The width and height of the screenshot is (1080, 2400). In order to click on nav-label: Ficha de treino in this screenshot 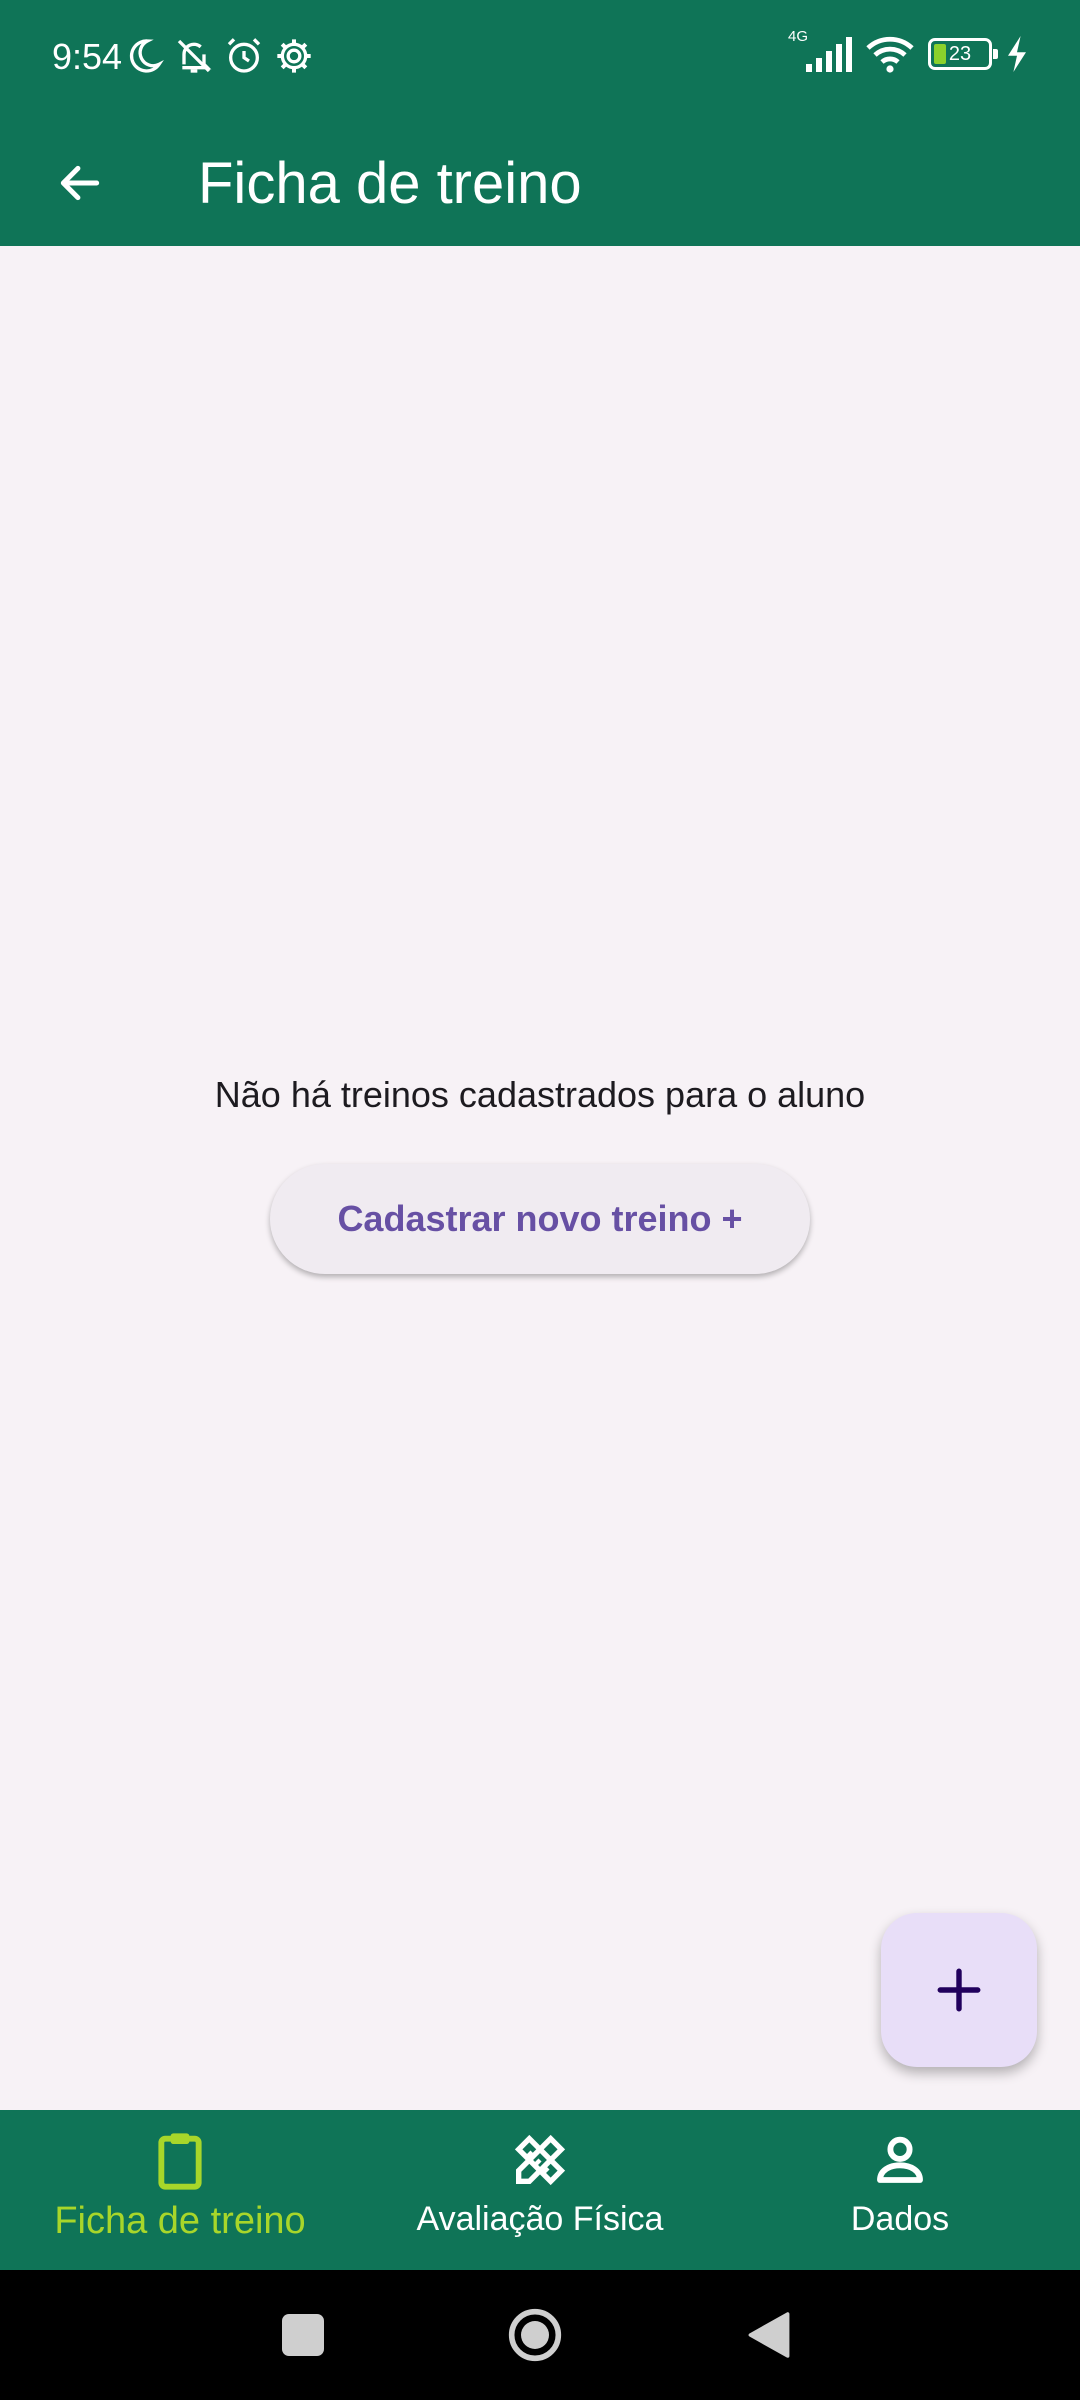, I will do `click(180, 2221)`.